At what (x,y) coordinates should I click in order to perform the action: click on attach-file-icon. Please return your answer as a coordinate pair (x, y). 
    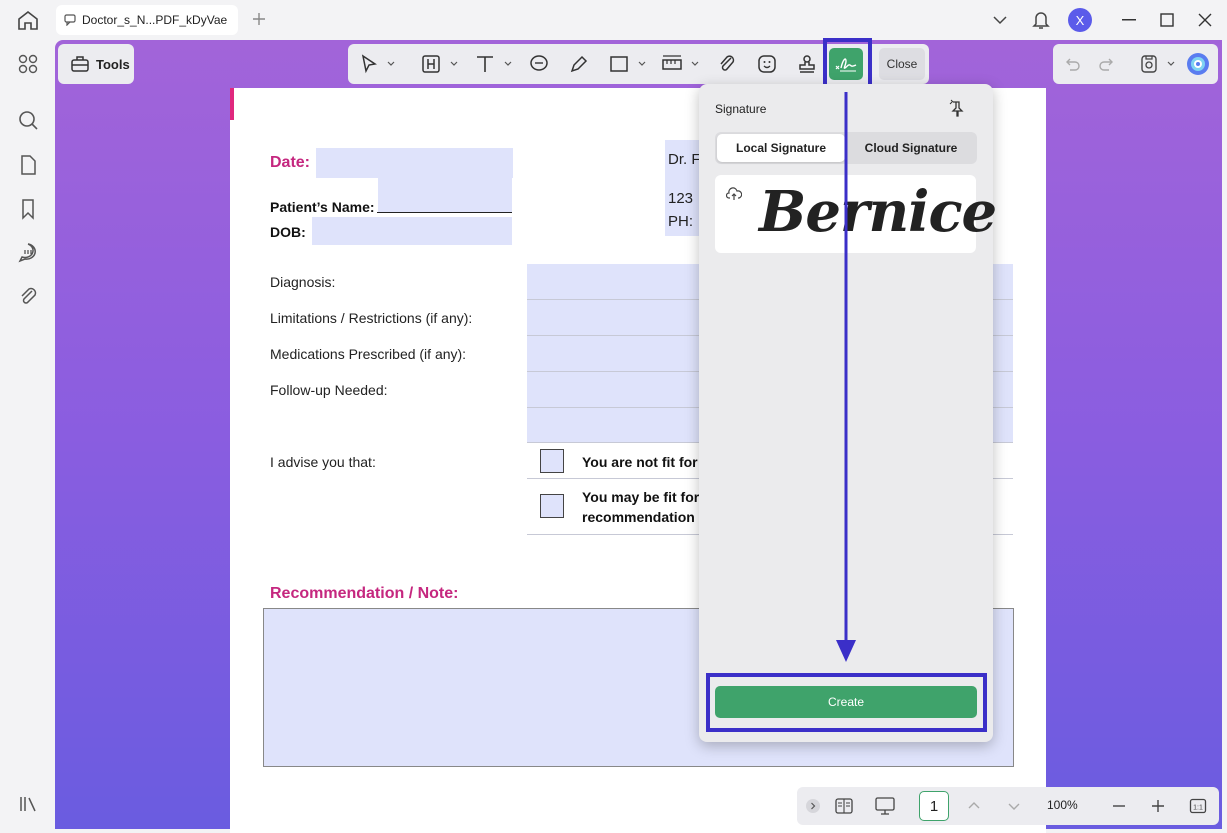
    Looking at the image, I should click on (727, 64).